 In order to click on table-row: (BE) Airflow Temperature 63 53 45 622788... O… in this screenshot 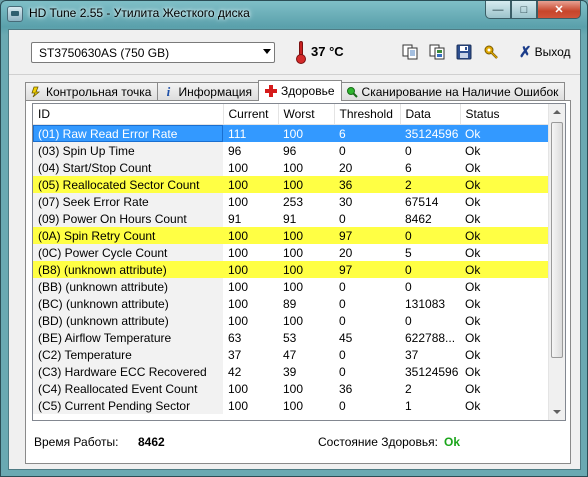, I will do `click(291, 337)`.